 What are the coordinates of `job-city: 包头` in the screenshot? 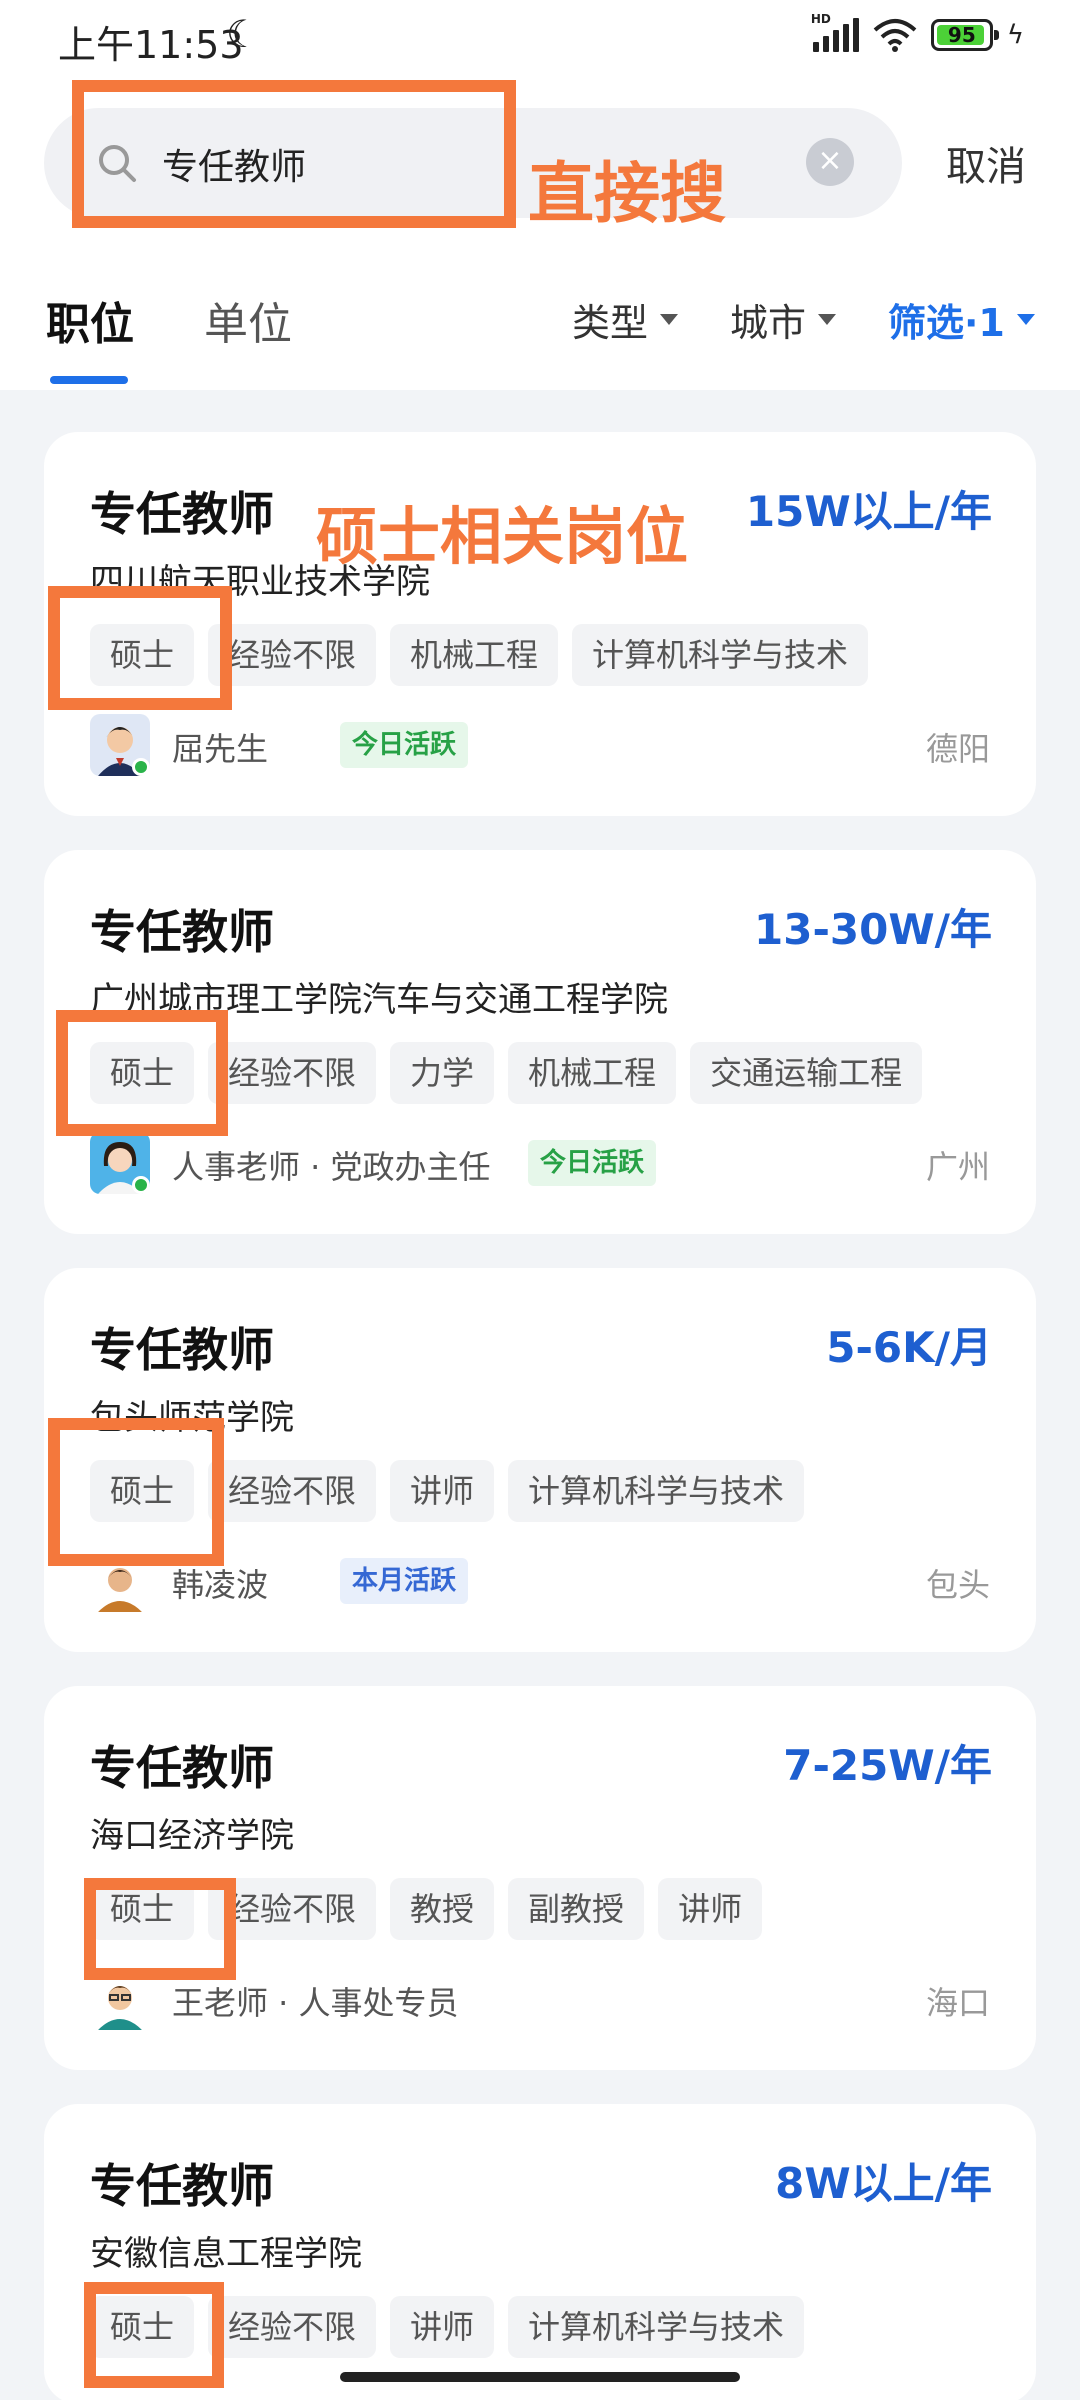 It's located at (957, 1585).